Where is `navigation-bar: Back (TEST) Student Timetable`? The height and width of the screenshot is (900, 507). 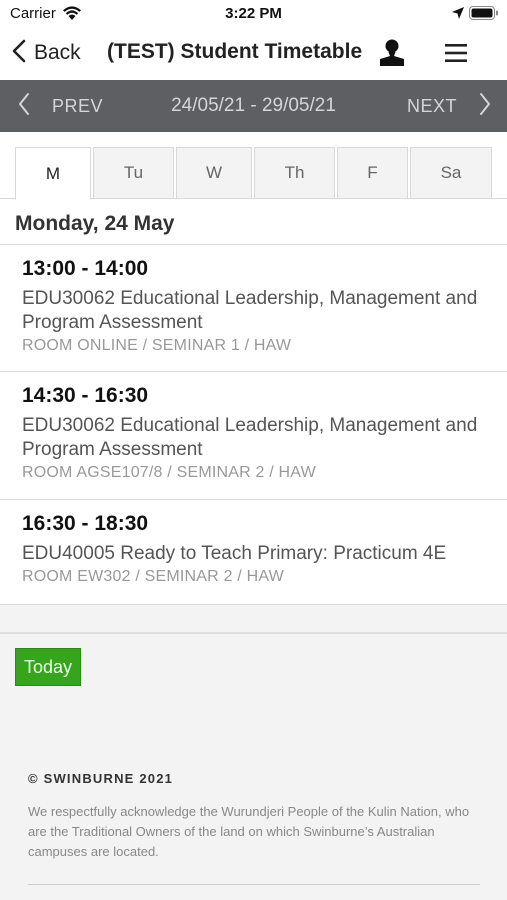 navigation-bar: Back (TEST) Student Timetable is located at coordinates (253, 54).